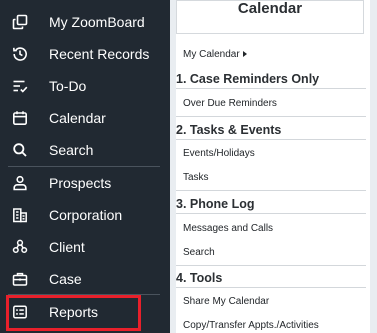  I want to click on sidebar-item-client: Client, so click(85, 247).